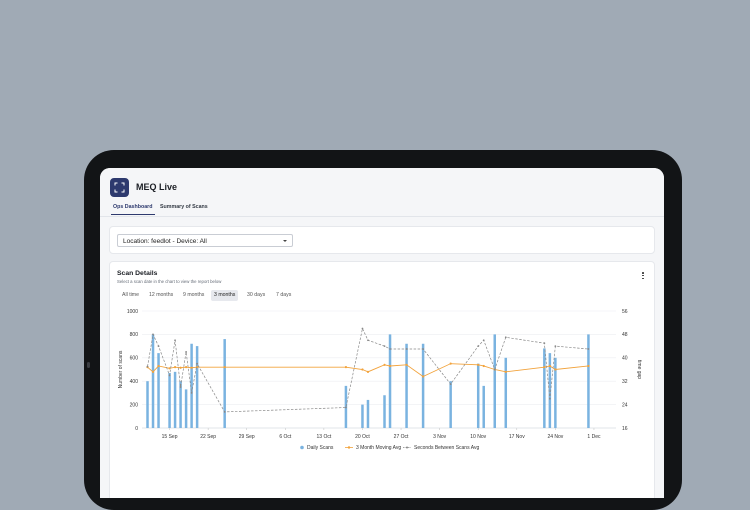 Image resolution: width=750 pixels, height=510 pixels. I want to click on y-axis-title: Number of scans, so click(121, 369).